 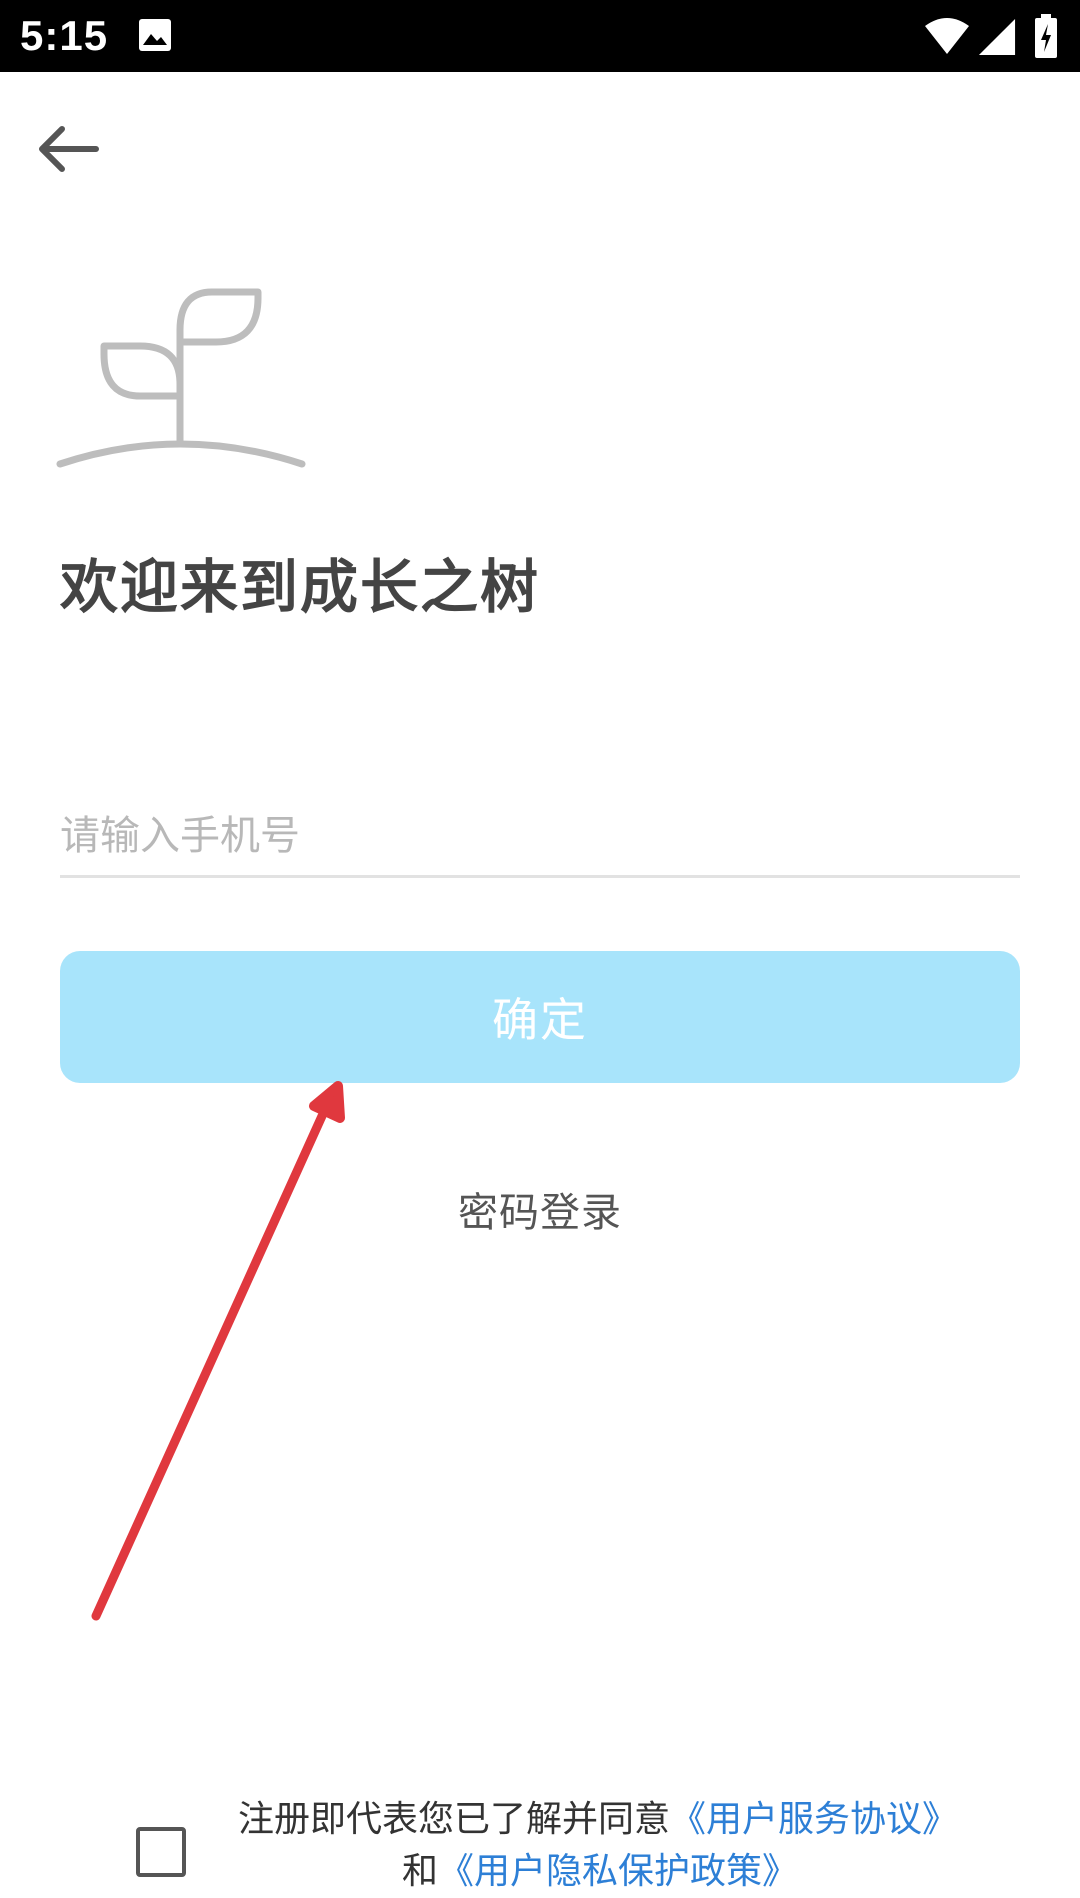 I want to click on signal-icon, so click(x=997, y=37).